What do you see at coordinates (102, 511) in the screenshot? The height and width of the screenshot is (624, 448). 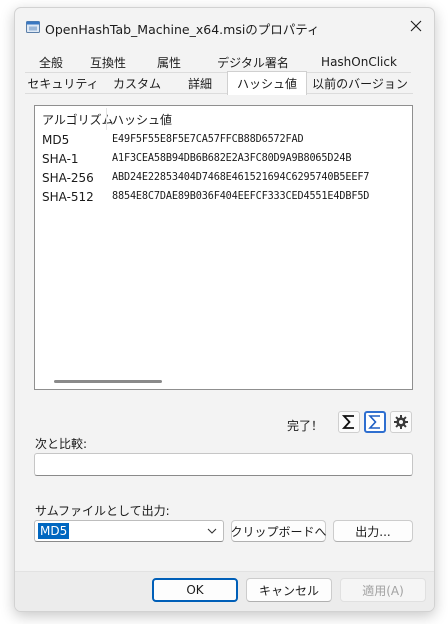 I see `output-label: サムファイルとして出力:` at bounding box center [102, 511].